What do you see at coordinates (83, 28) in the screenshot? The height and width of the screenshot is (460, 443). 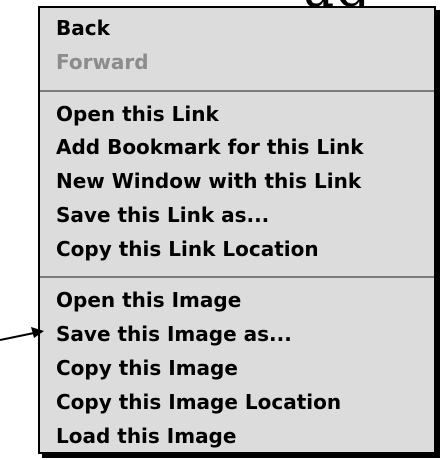 I see `menu-item-back: Back` at bounding box center [83, 28].